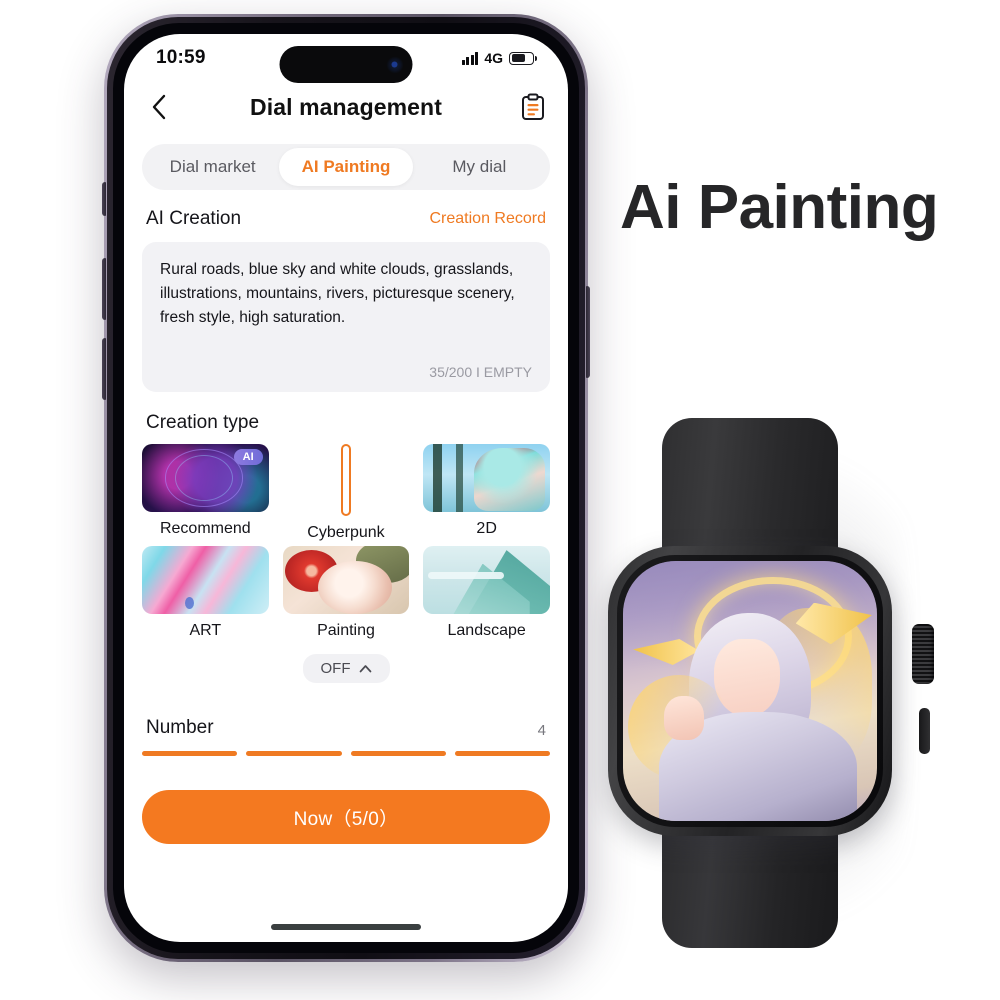 This screenshot has height=1000, width=1000. Describe the element at coordinates (205, 580) in the screenshot. I see `art-thumbnail` at that location.